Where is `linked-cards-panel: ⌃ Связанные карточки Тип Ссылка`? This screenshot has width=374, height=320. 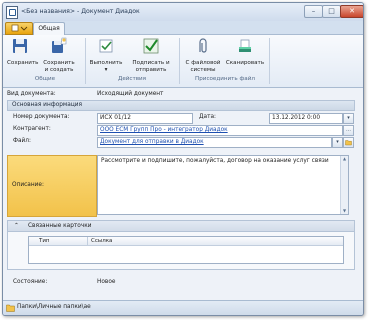
linked-cards-panel: ⌃ Связанные карточки Тип Ссылка is located at coordinates (181, 245).